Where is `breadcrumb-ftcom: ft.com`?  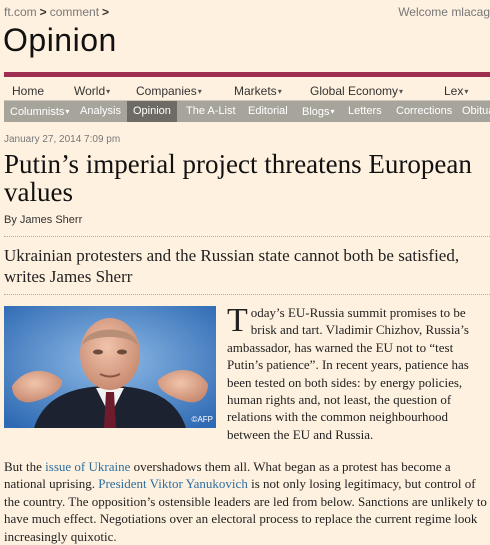 breadcrumb-ftcom: ft.com is located at coordinates (20, 12).